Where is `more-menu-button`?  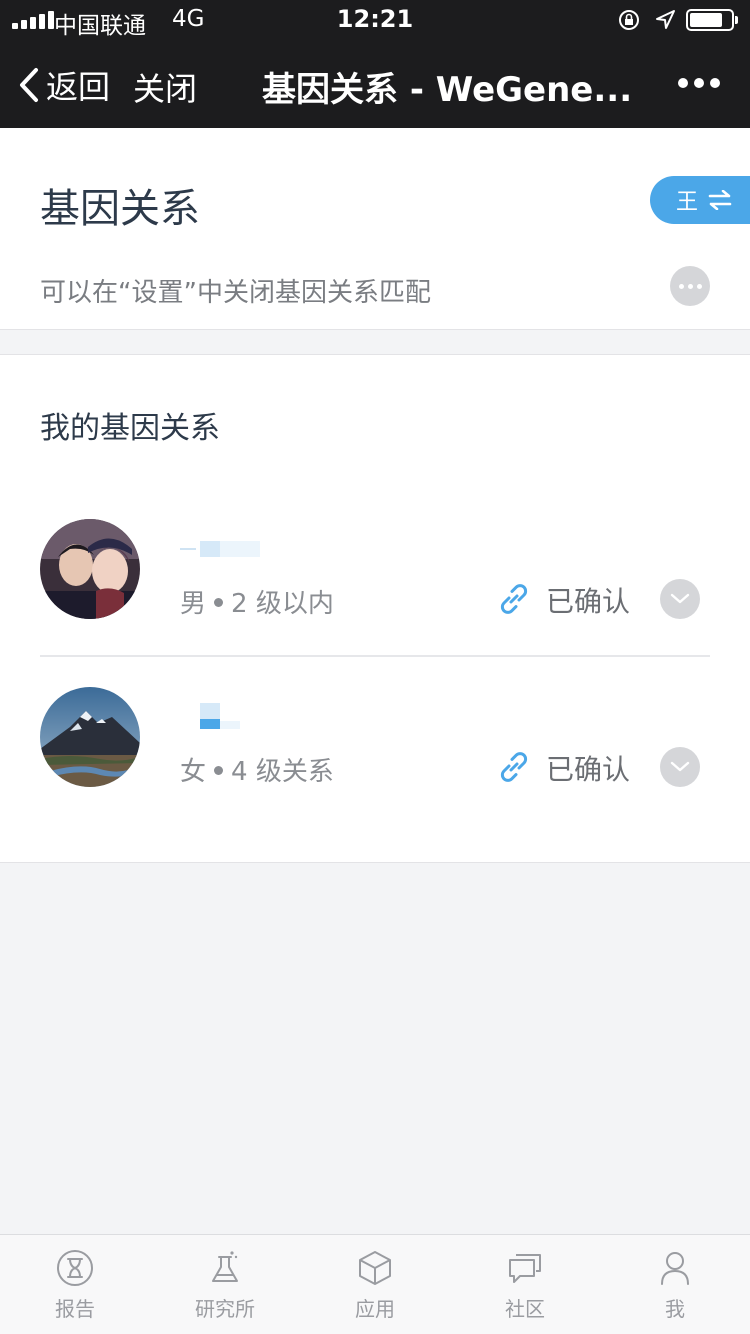 more-menu-button is located at coordinates (699, 83).